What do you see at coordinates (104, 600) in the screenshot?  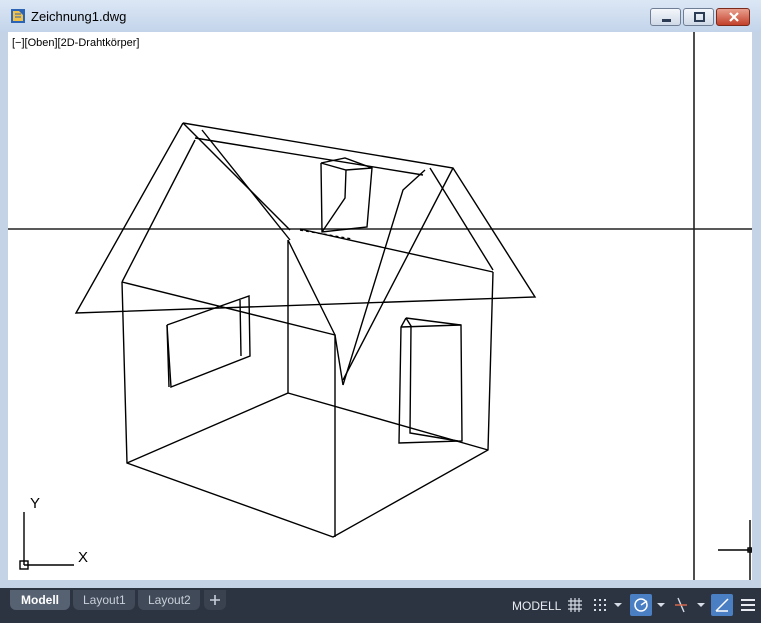 I see `tab-layout1: Layout1` at bounding box center [104, 600].